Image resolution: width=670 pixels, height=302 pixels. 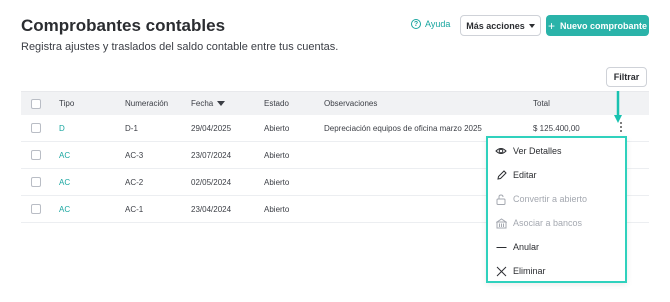 I want to click on cell-numeracion: AC-2, so click(x=134, y=182).